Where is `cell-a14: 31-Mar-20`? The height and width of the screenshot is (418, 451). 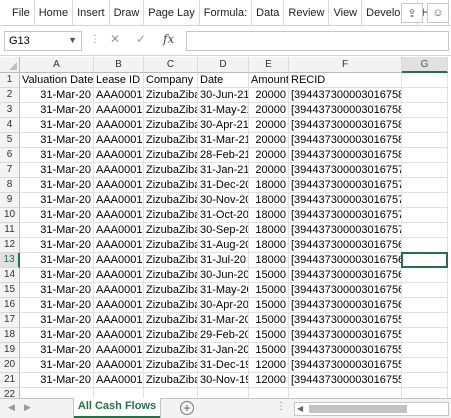
cell-a14: 31-Mar-20 is located at coordinates (57, 275).